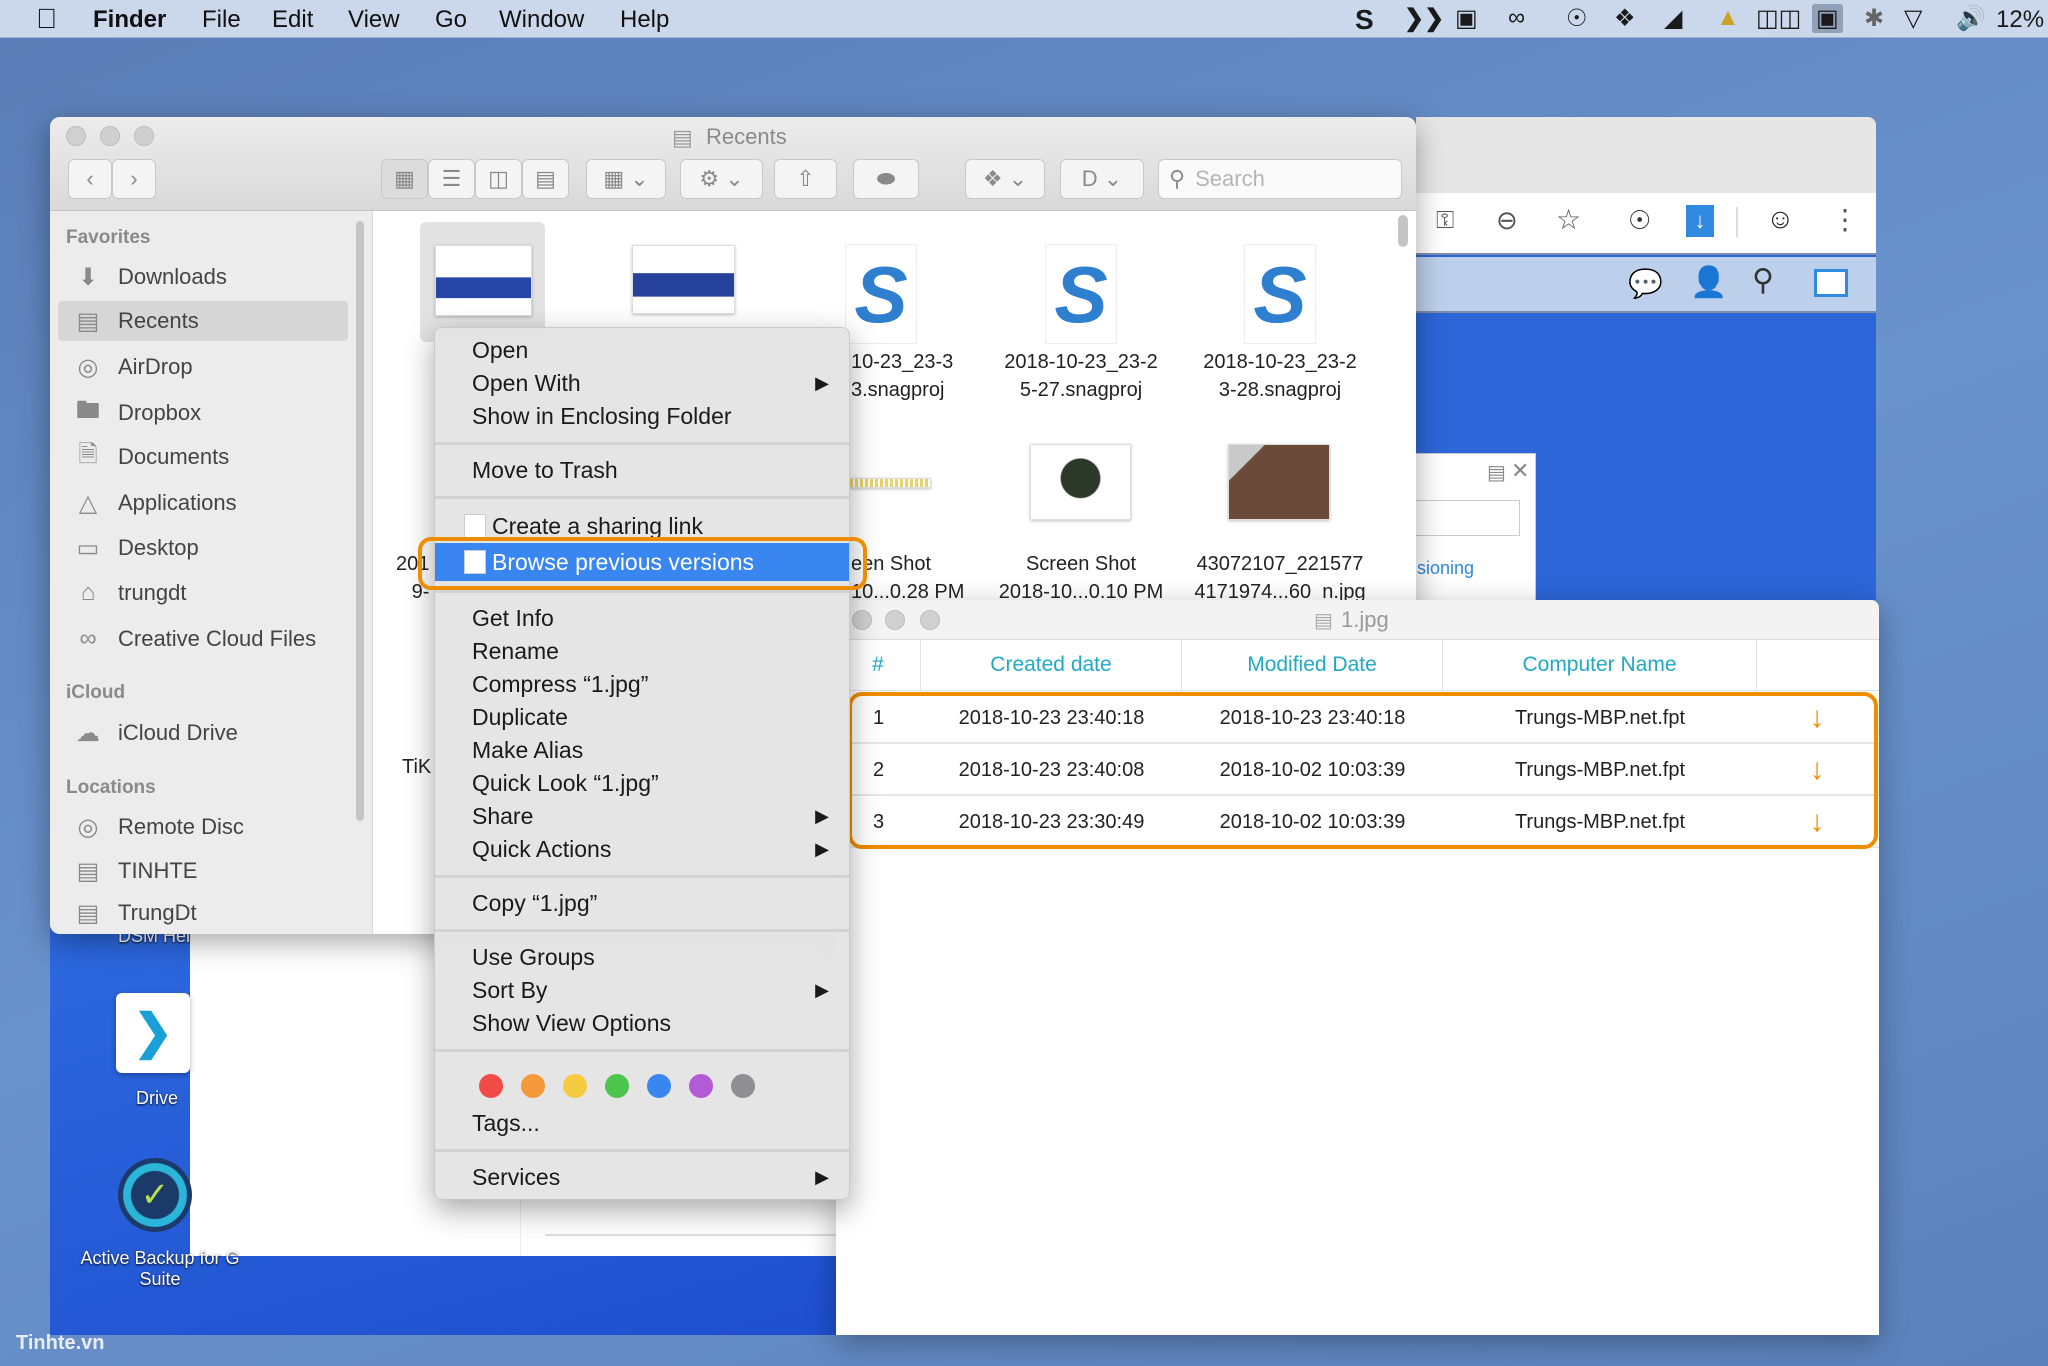 The height and width of the screenshot is (1366, 2048). I want to click on sidebar-item-dropbox: 🖿 Dropbox, so click(203, 413).